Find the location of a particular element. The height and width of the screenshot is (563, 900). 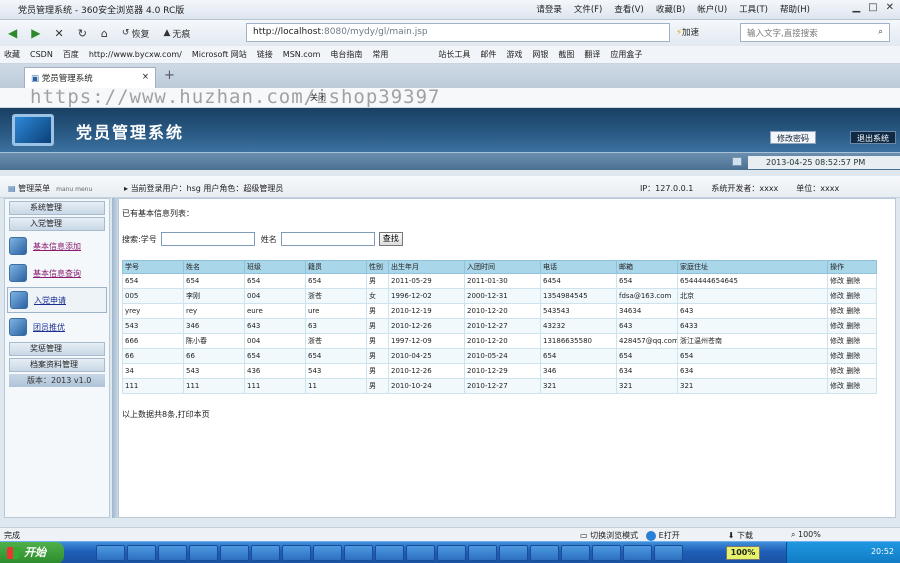

table-cell: 004 is located at coordinates (275, 296).